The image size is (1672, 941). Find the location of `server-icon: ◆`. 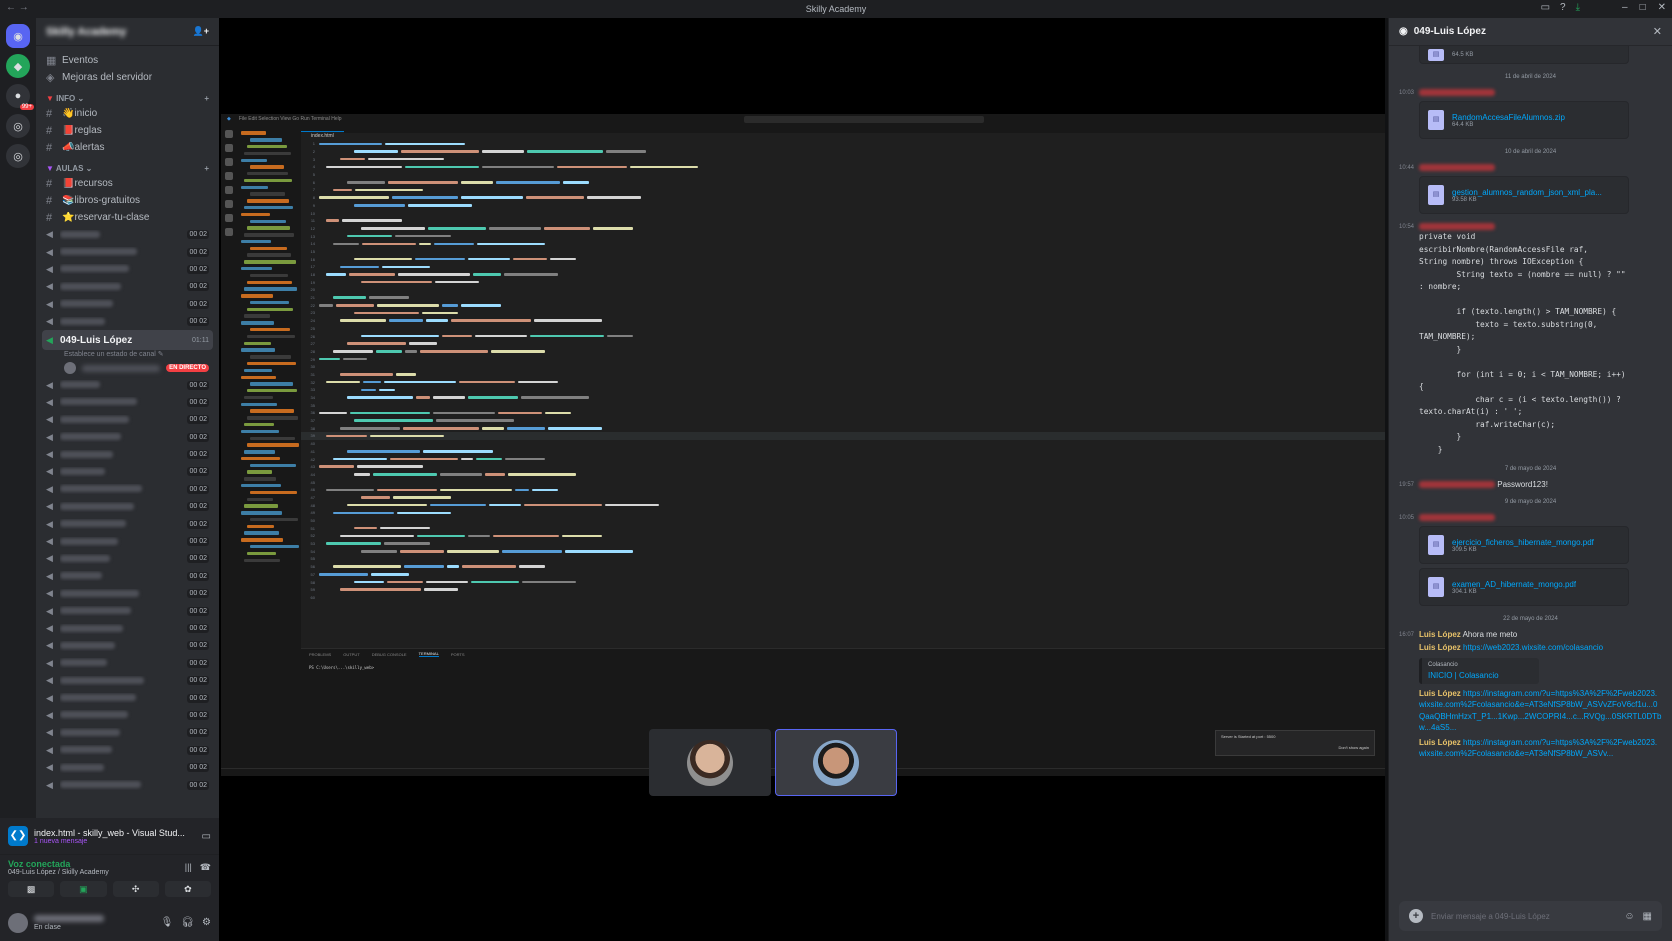

server-icon: ◆ is located at coordinates (18, 66).